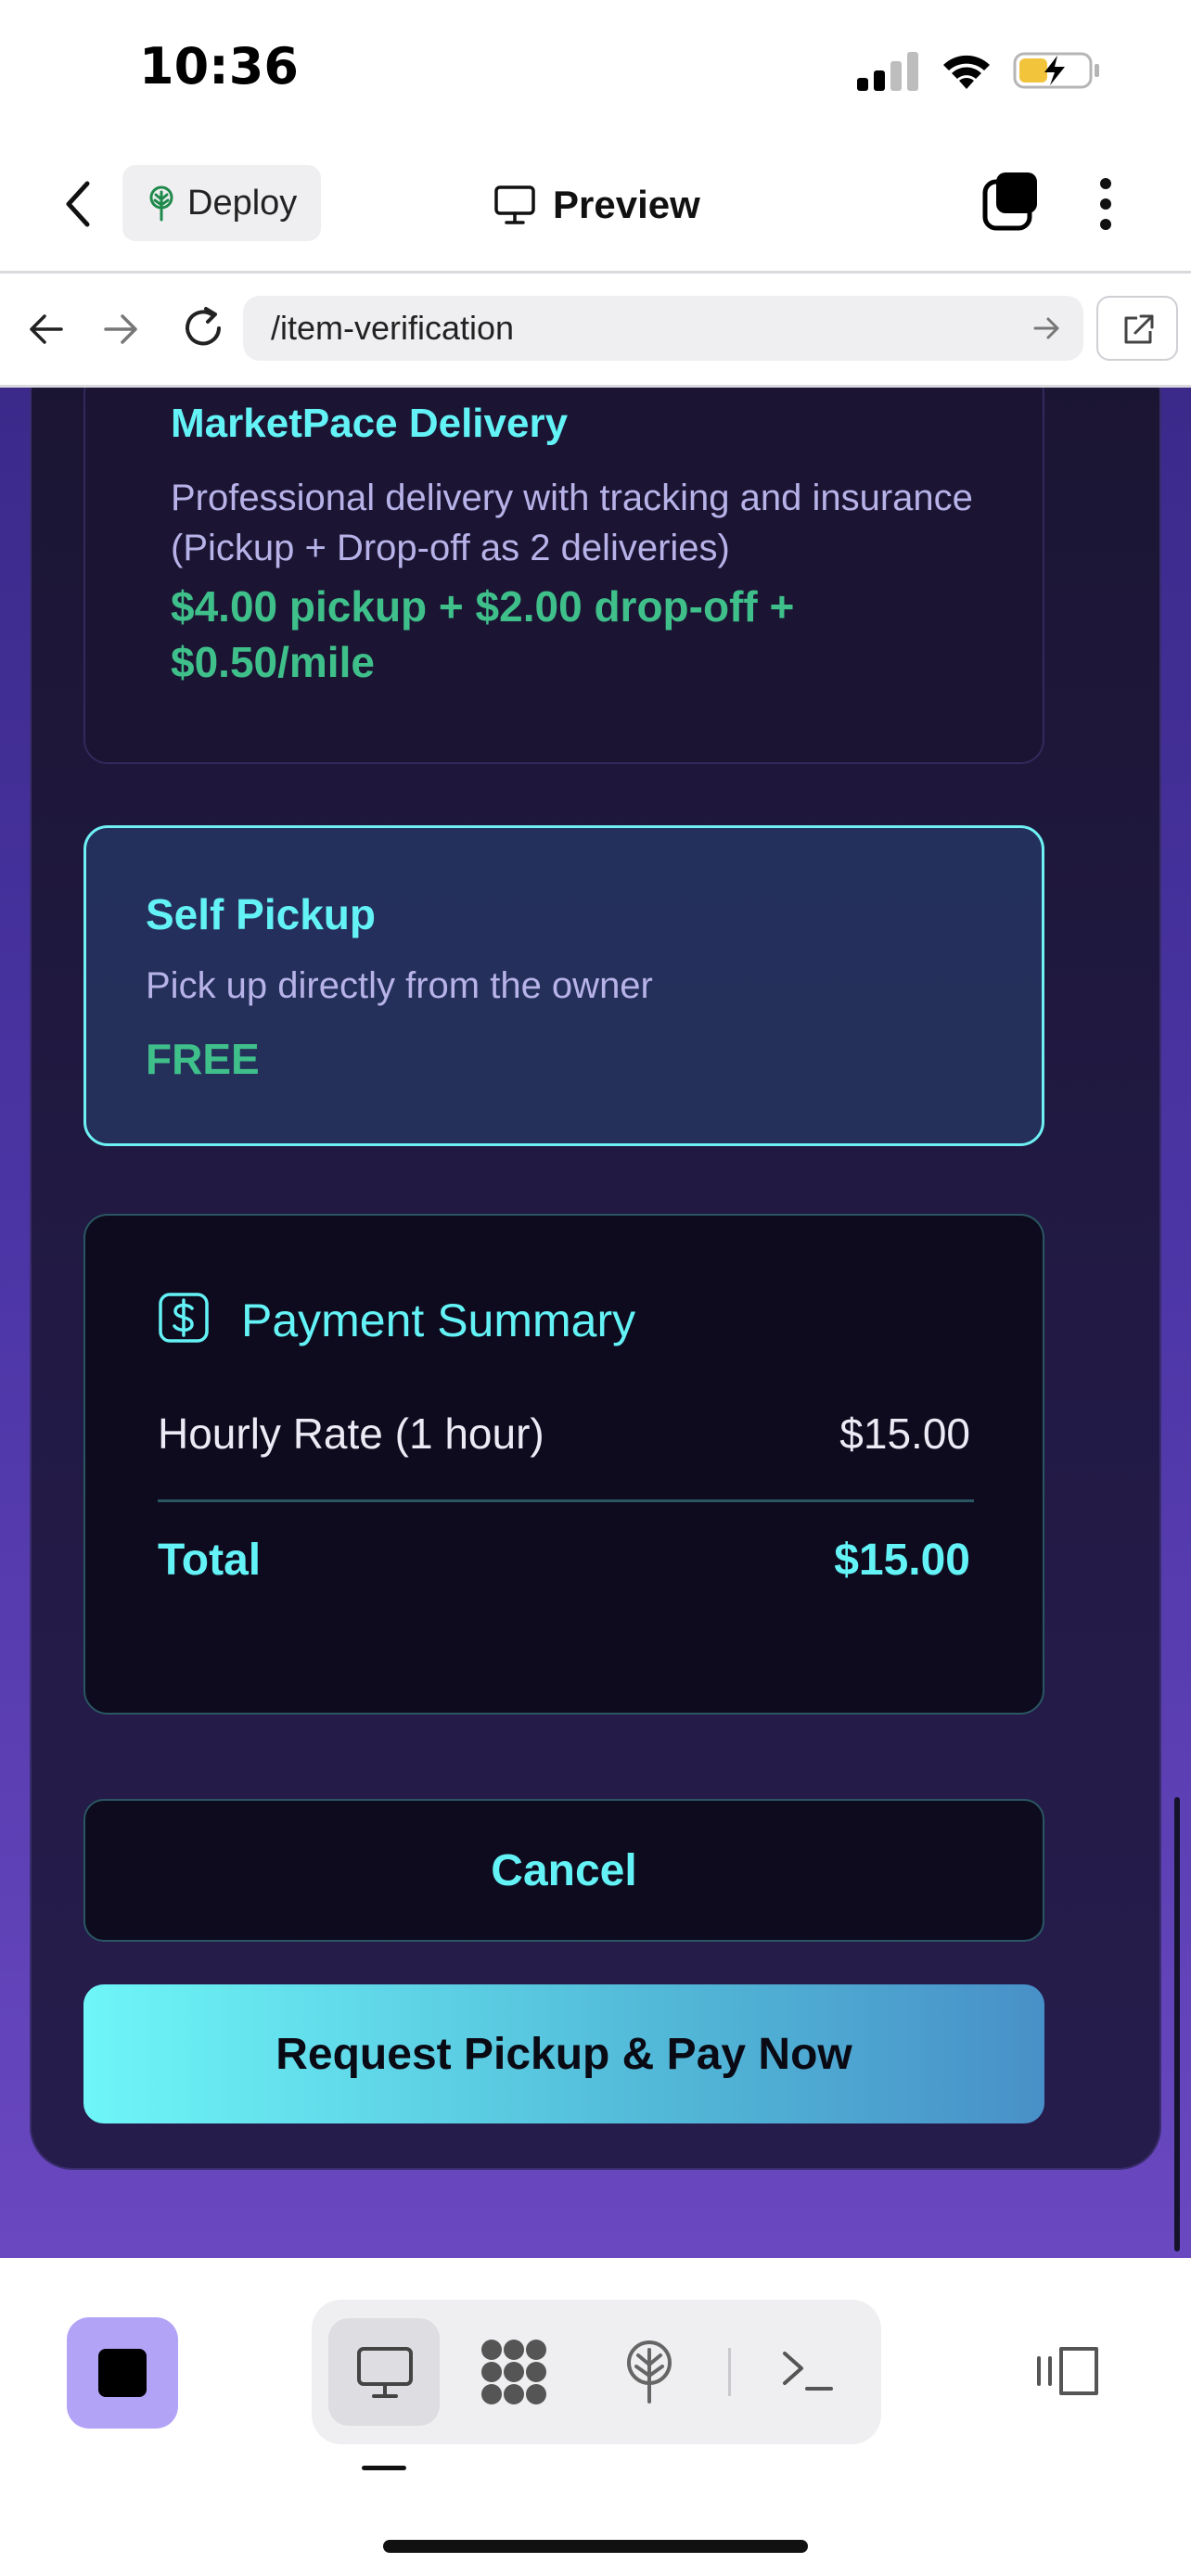 This screenshot has width=1191, height=2576. What do you see at coordinates (807, 2371) in the screenshot?
I see `terminal-icon` at bounding box center [807, 2371].